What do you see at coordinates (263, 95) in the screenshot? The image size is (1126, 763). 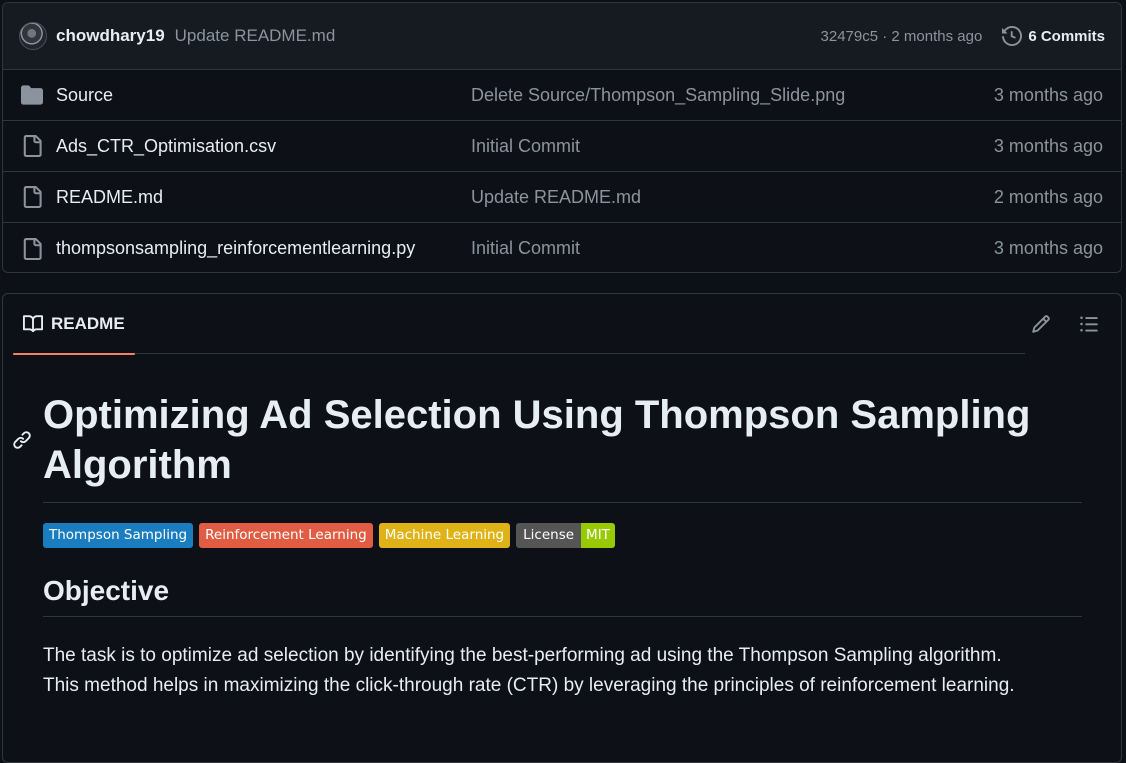 I see `file-name-link: Source` at bounding box center [263, 95].